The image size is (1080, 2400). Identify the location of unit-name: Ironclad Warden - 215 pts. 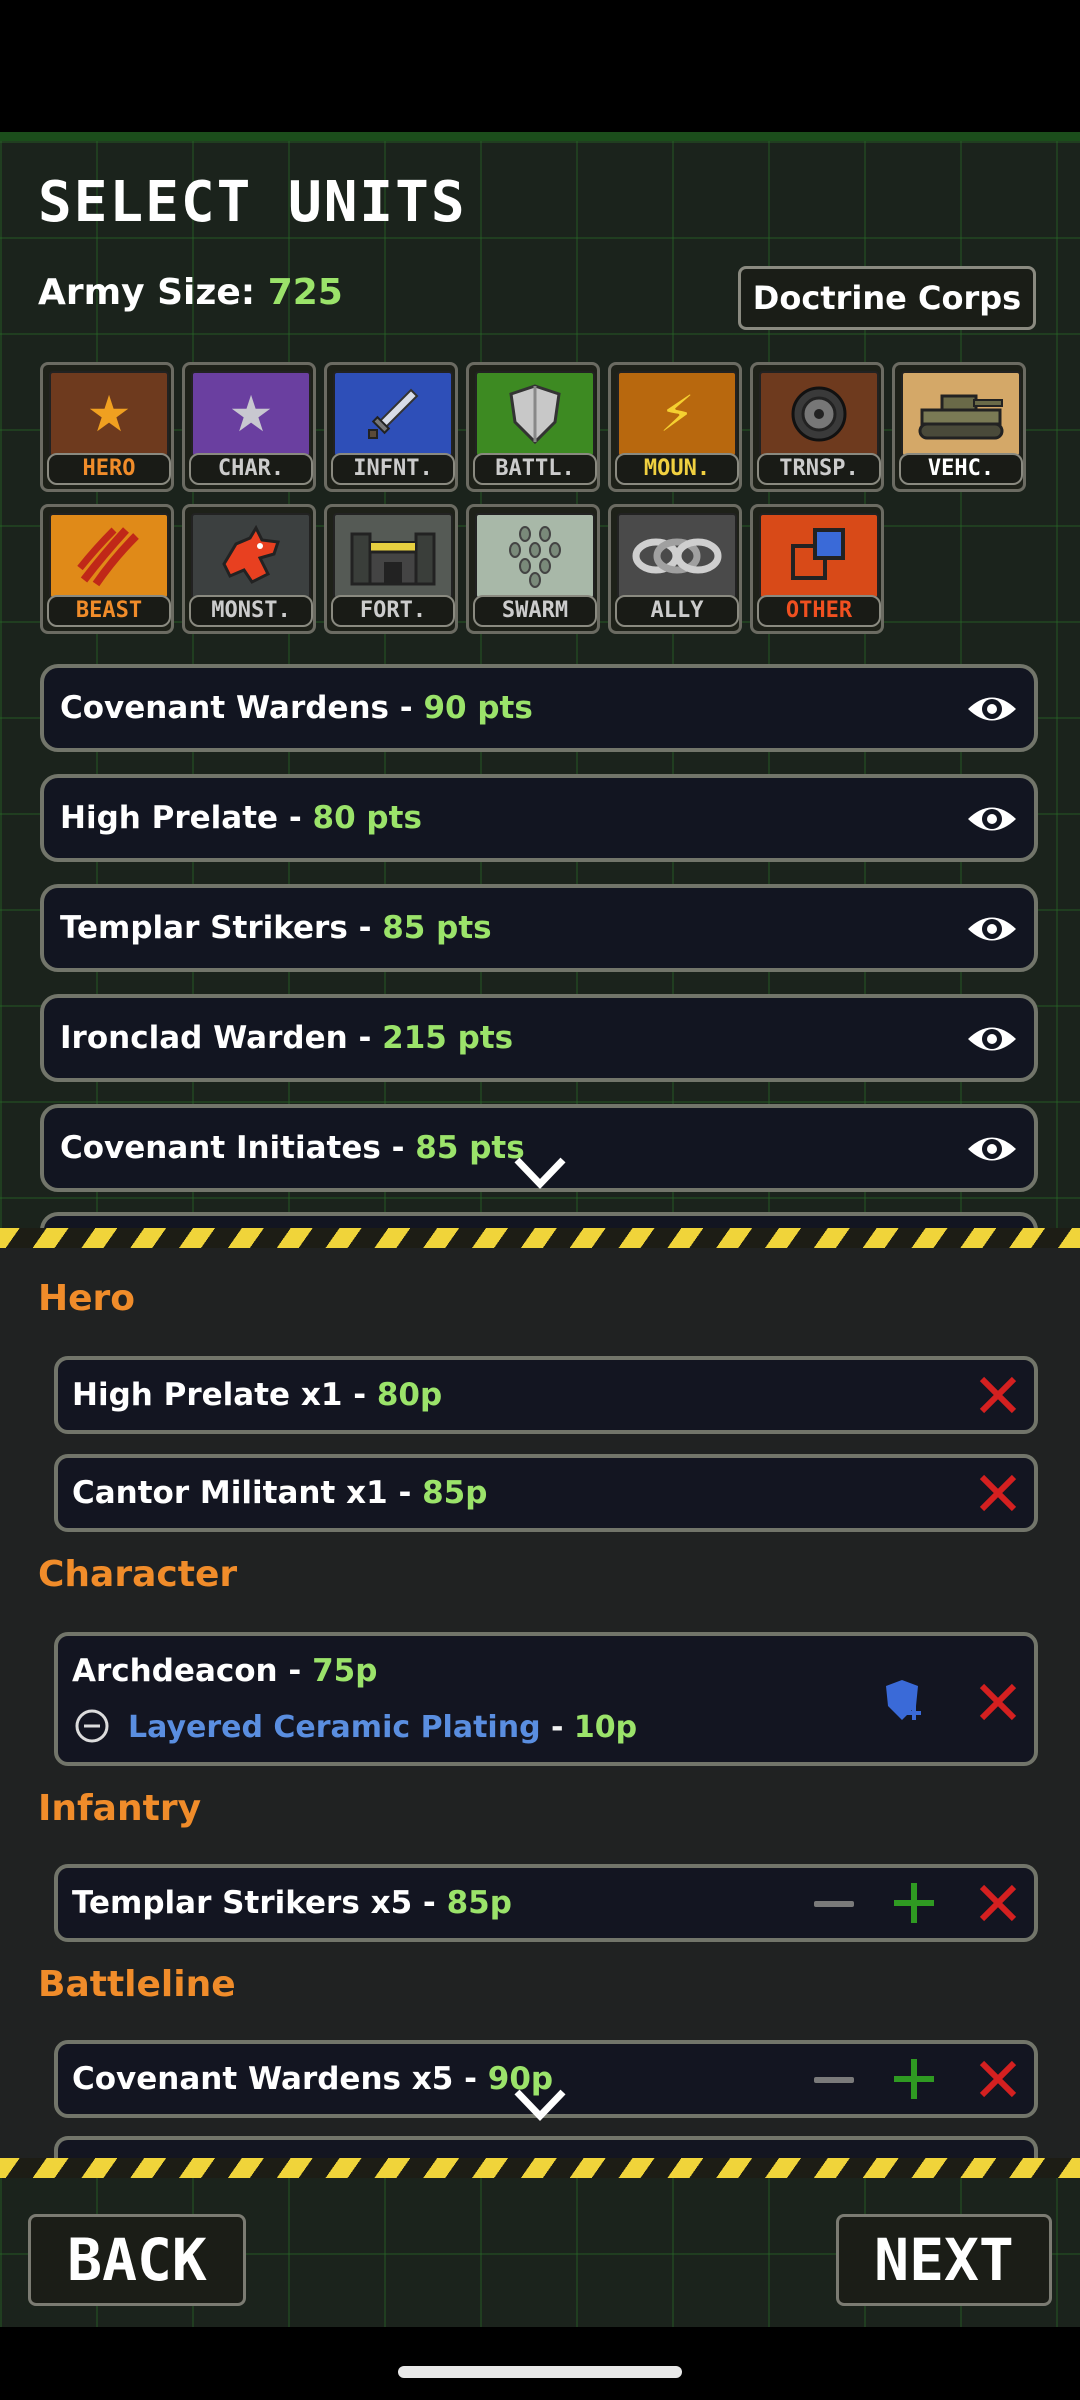
(287, 1038).